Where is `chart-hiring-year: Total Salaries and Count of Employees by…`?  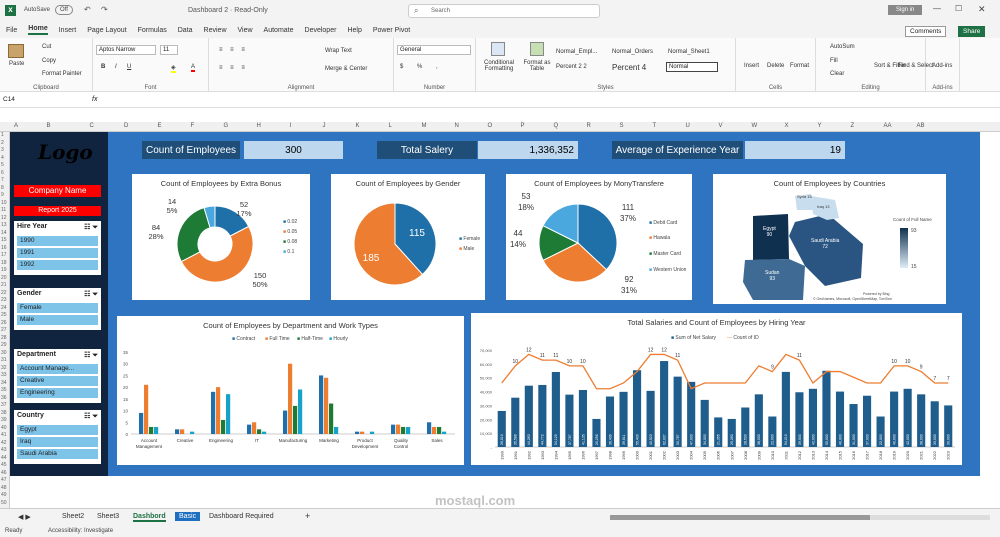
chart-hiring-year: Total Salaries and Count of Employees by… is located at coordinates (716, 389).